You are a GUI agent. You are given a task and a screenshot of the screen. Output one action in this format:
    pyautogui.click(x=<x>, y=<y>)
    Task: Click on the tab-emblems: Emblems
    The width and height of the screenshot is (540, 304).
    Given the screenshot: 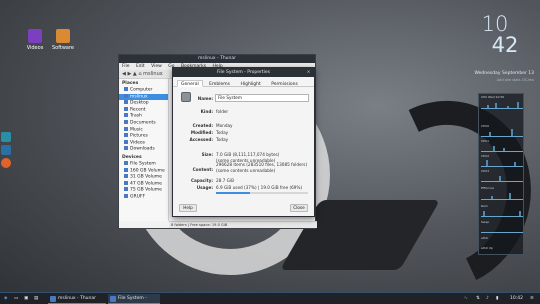 What is the action you would take?
    pyautogui.click(x=219, y=83)
    